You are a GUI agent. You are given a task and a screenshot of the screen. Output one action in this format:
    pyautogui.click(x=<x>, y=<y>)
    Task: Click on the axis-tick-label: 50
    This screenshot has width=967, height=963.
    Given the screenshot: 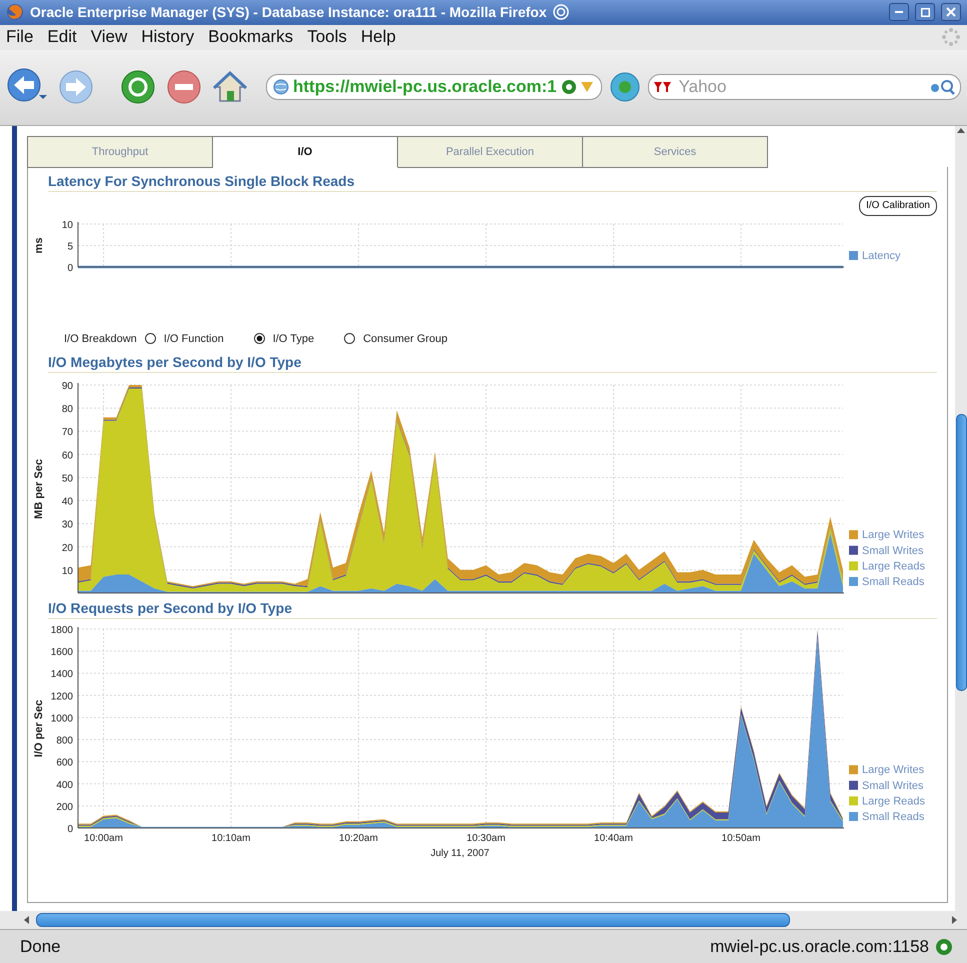 What is the action you would take?
    pyautogui.click(x=67, y=478)
    